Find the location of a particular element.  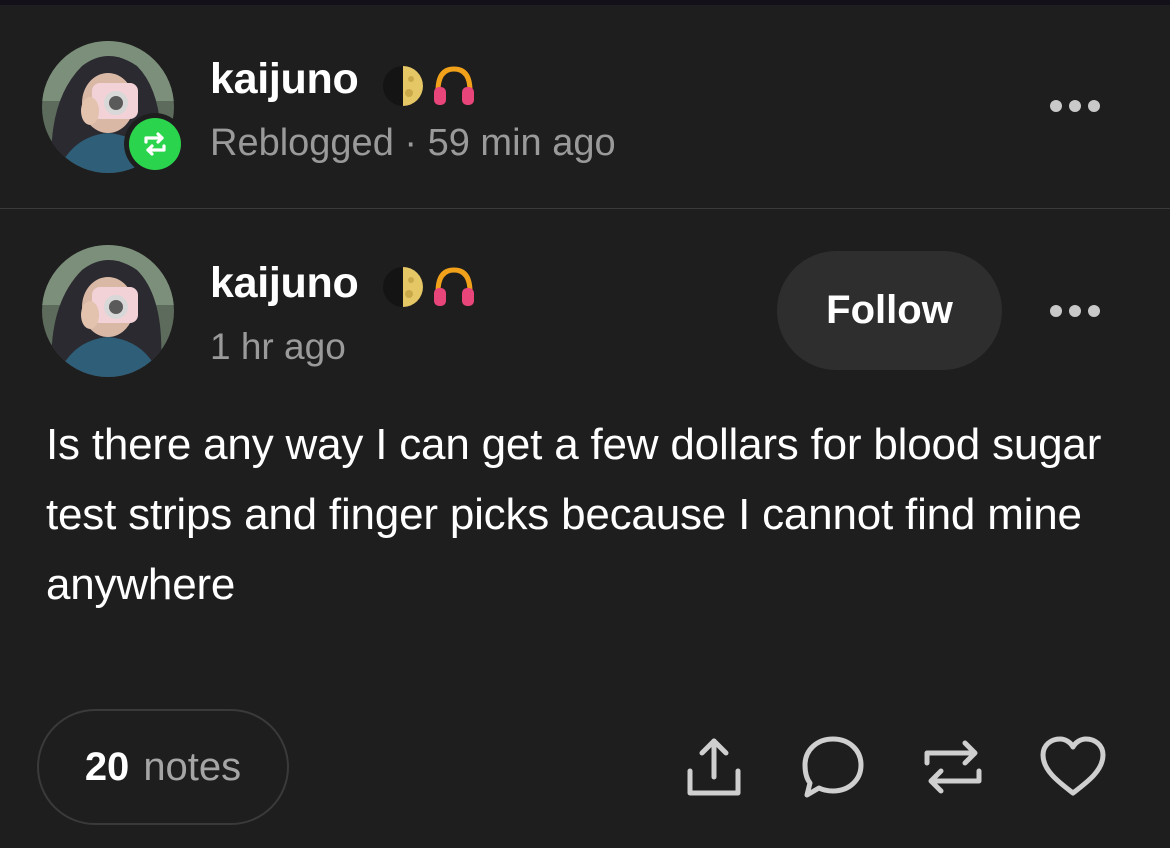

reply-icon is located at coordinates (833, 767).